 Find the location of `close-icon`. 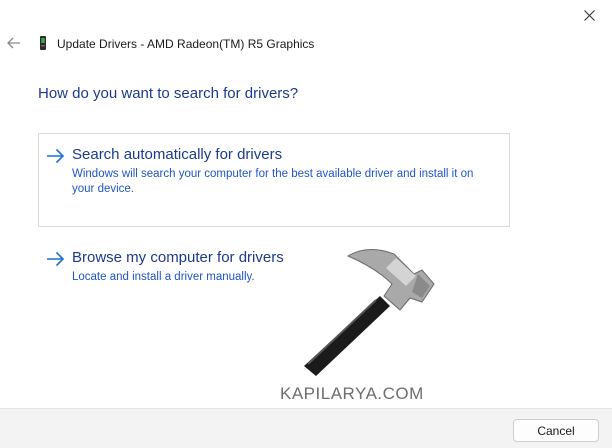

close-icon is located at coordinates (589, 15).